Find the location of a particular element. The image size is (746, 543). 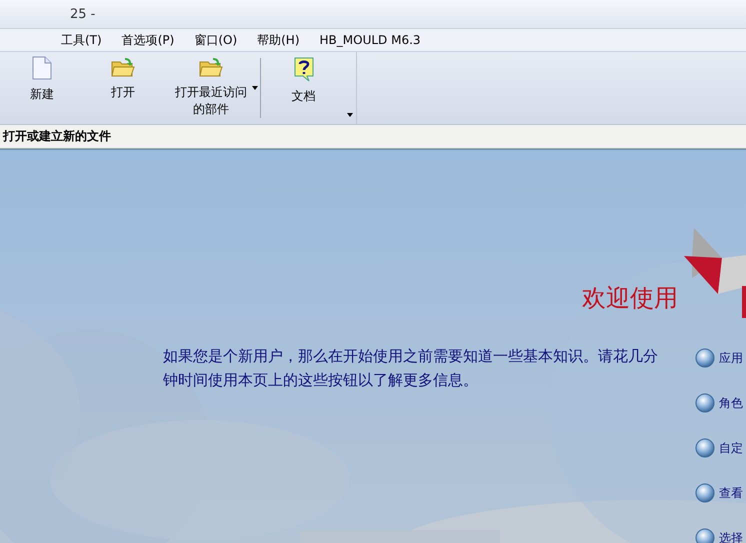

menu-item: 工具(T) is located at coordinates (81, 40).